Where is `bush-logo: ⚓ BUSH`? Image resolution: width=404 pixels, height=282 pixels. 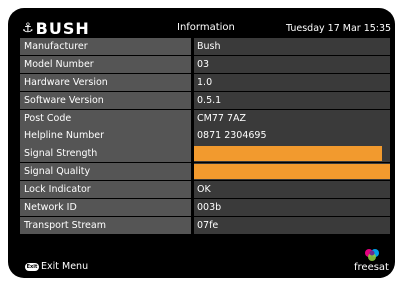
bush-logo: ⚓ BUSH is located at coordinates (56, 28).